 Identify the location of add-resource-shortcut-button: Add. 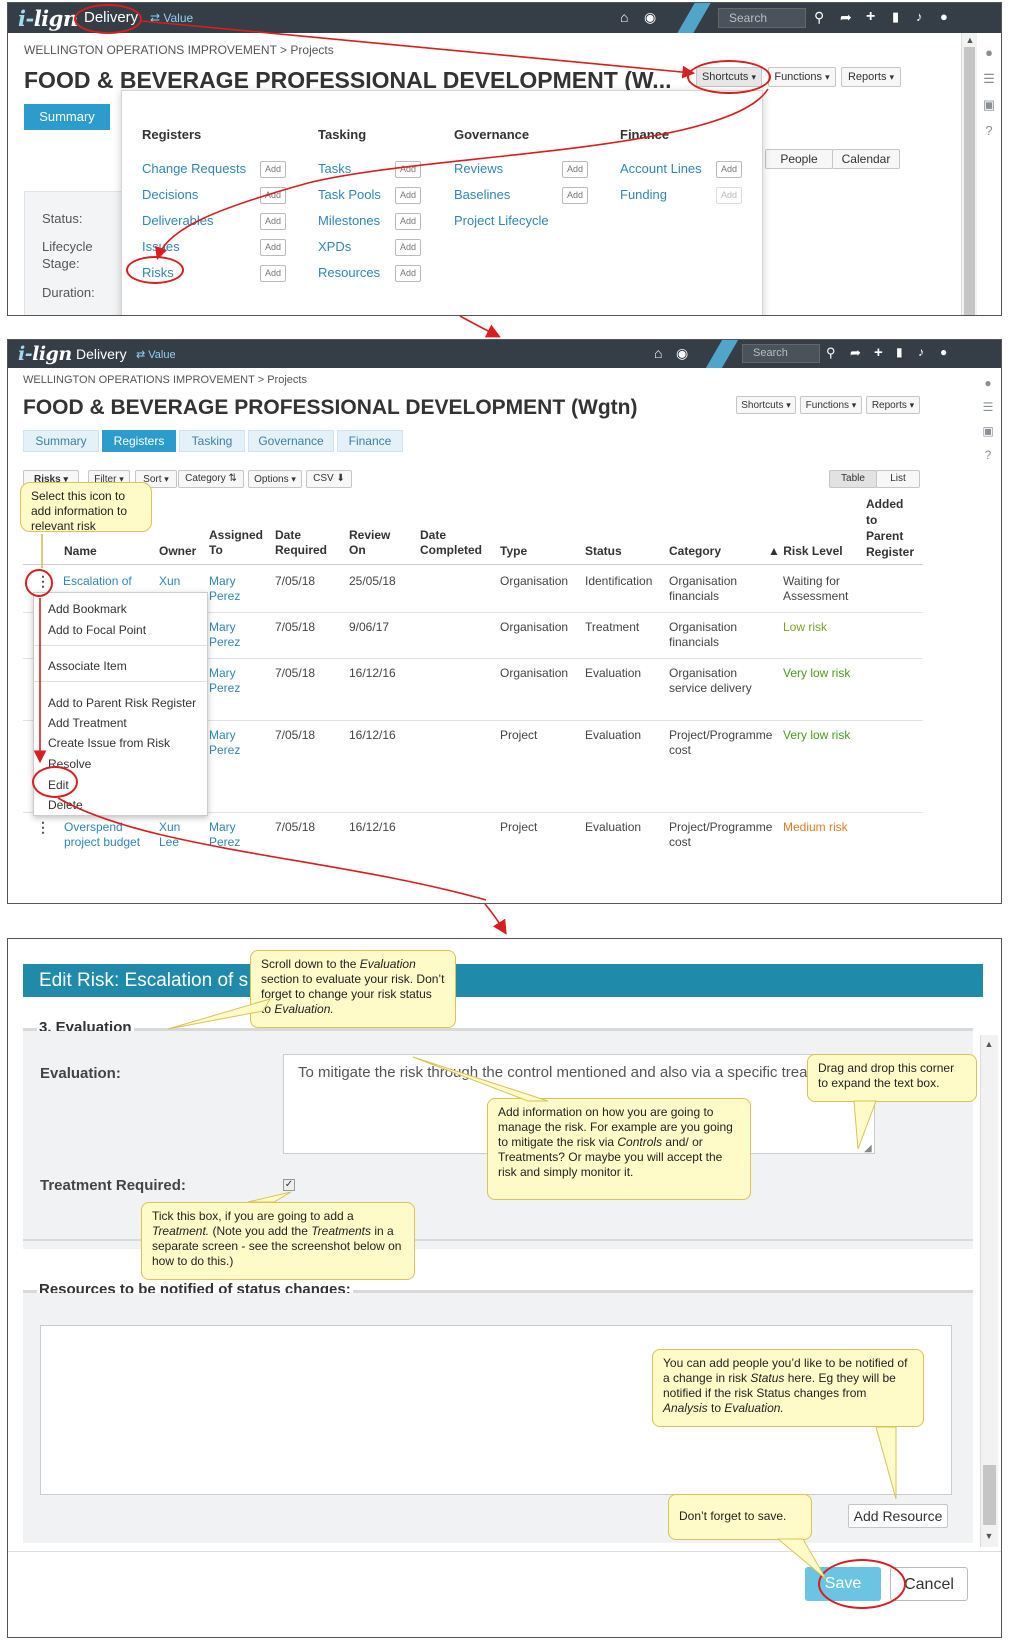
(408, 273).